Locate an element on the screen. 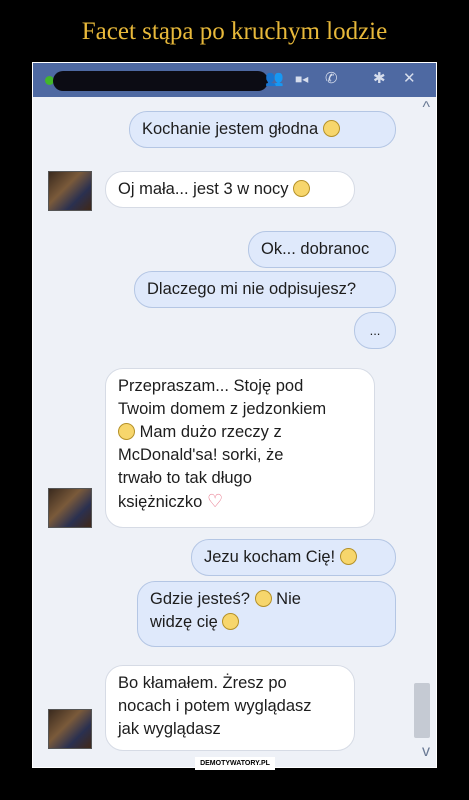 The height and width of the screenshot is (800, 469). phone-icon: ✆ is located at coordinates (331, 79).